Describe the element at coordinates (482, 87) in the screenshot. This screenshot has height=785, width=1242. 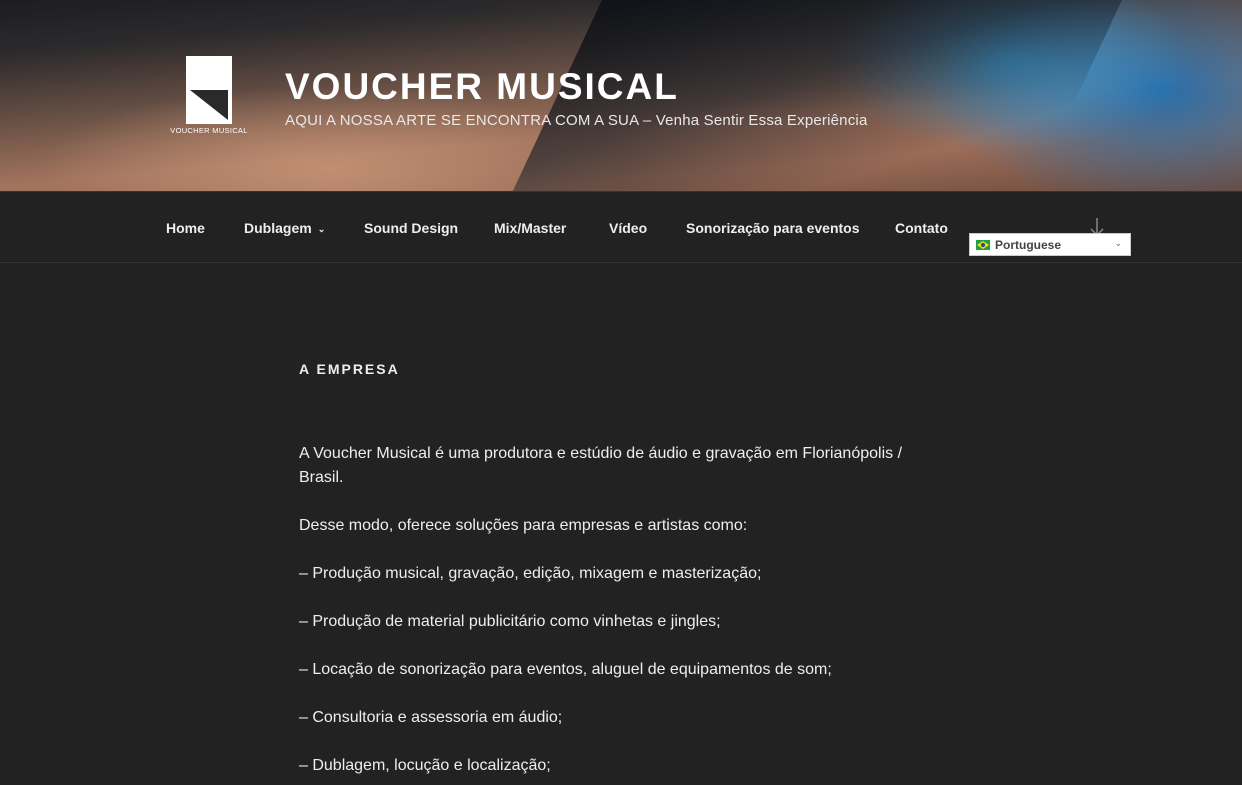
I see `site-title: VOUCHER MUSICAL` at that location.